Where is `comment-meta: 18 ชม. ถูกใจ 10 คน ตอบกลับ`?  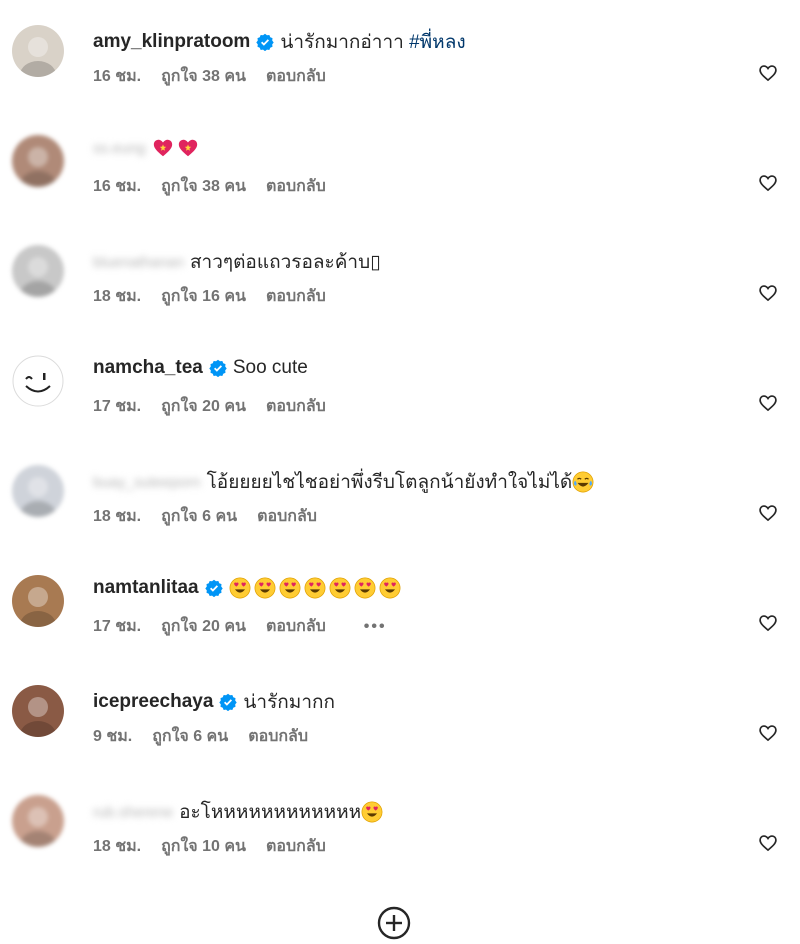
comment-meta: 18 ชม. ถูกใจ 10 คน ตอบกลับ is located at coordinates (219, 846).